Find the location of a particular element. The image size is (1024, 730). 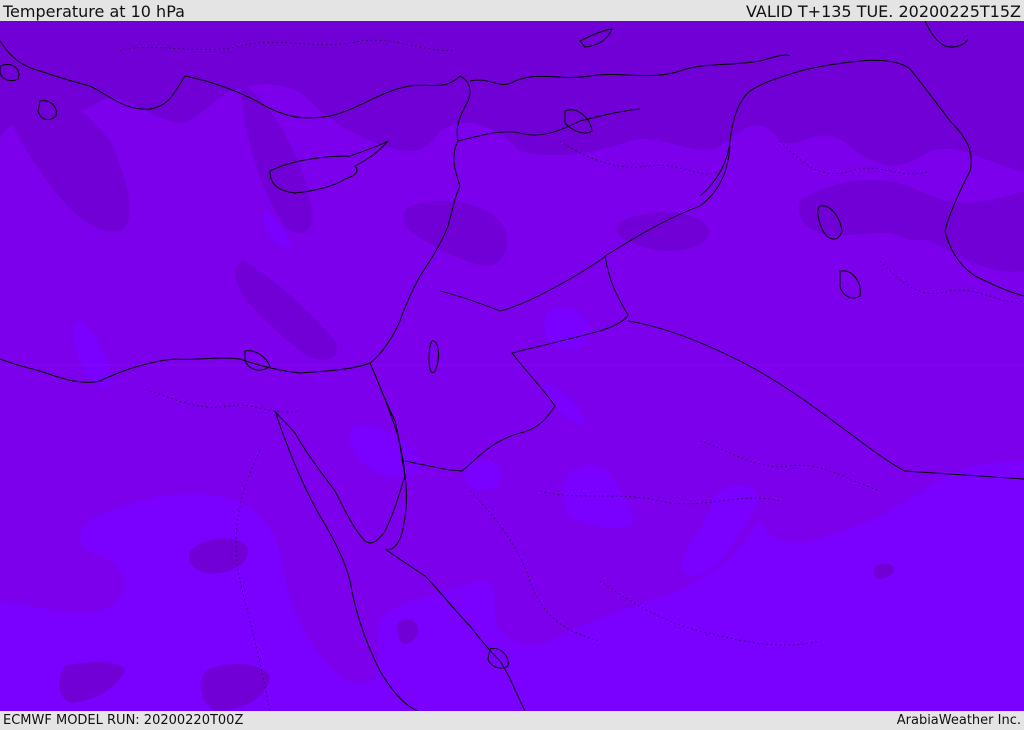

valid-time: VALID T+135 TUE. 20200225T15Z is located at coordinates (883, 11).